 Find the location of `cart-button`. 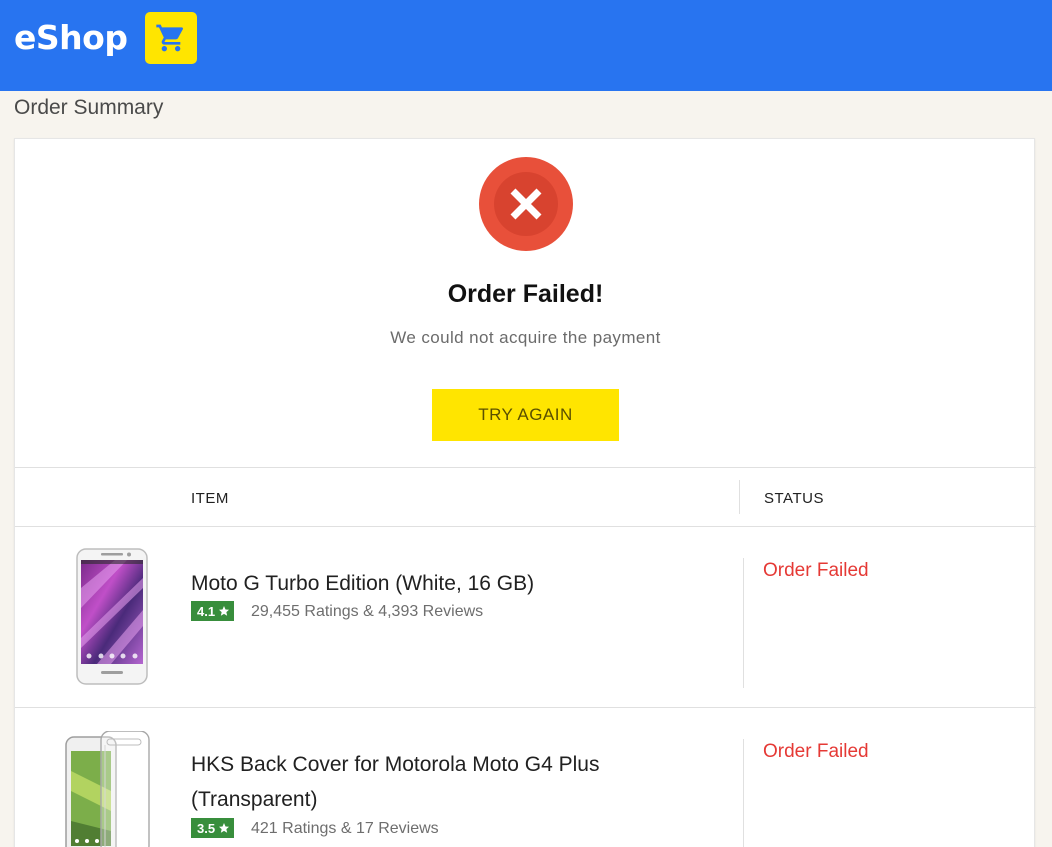

cart-button is located at coordinates (171, 38).